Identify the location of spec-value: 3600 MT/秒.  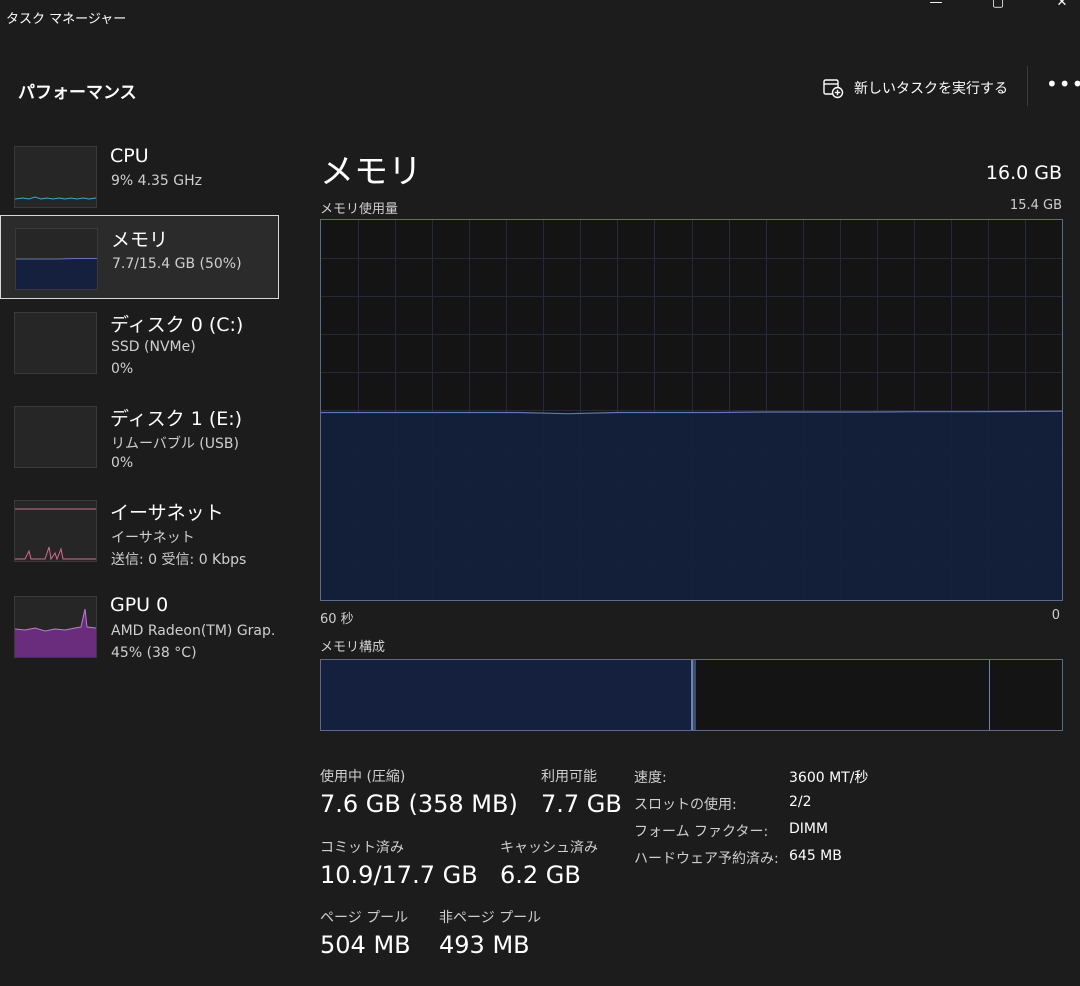
(829, 778).